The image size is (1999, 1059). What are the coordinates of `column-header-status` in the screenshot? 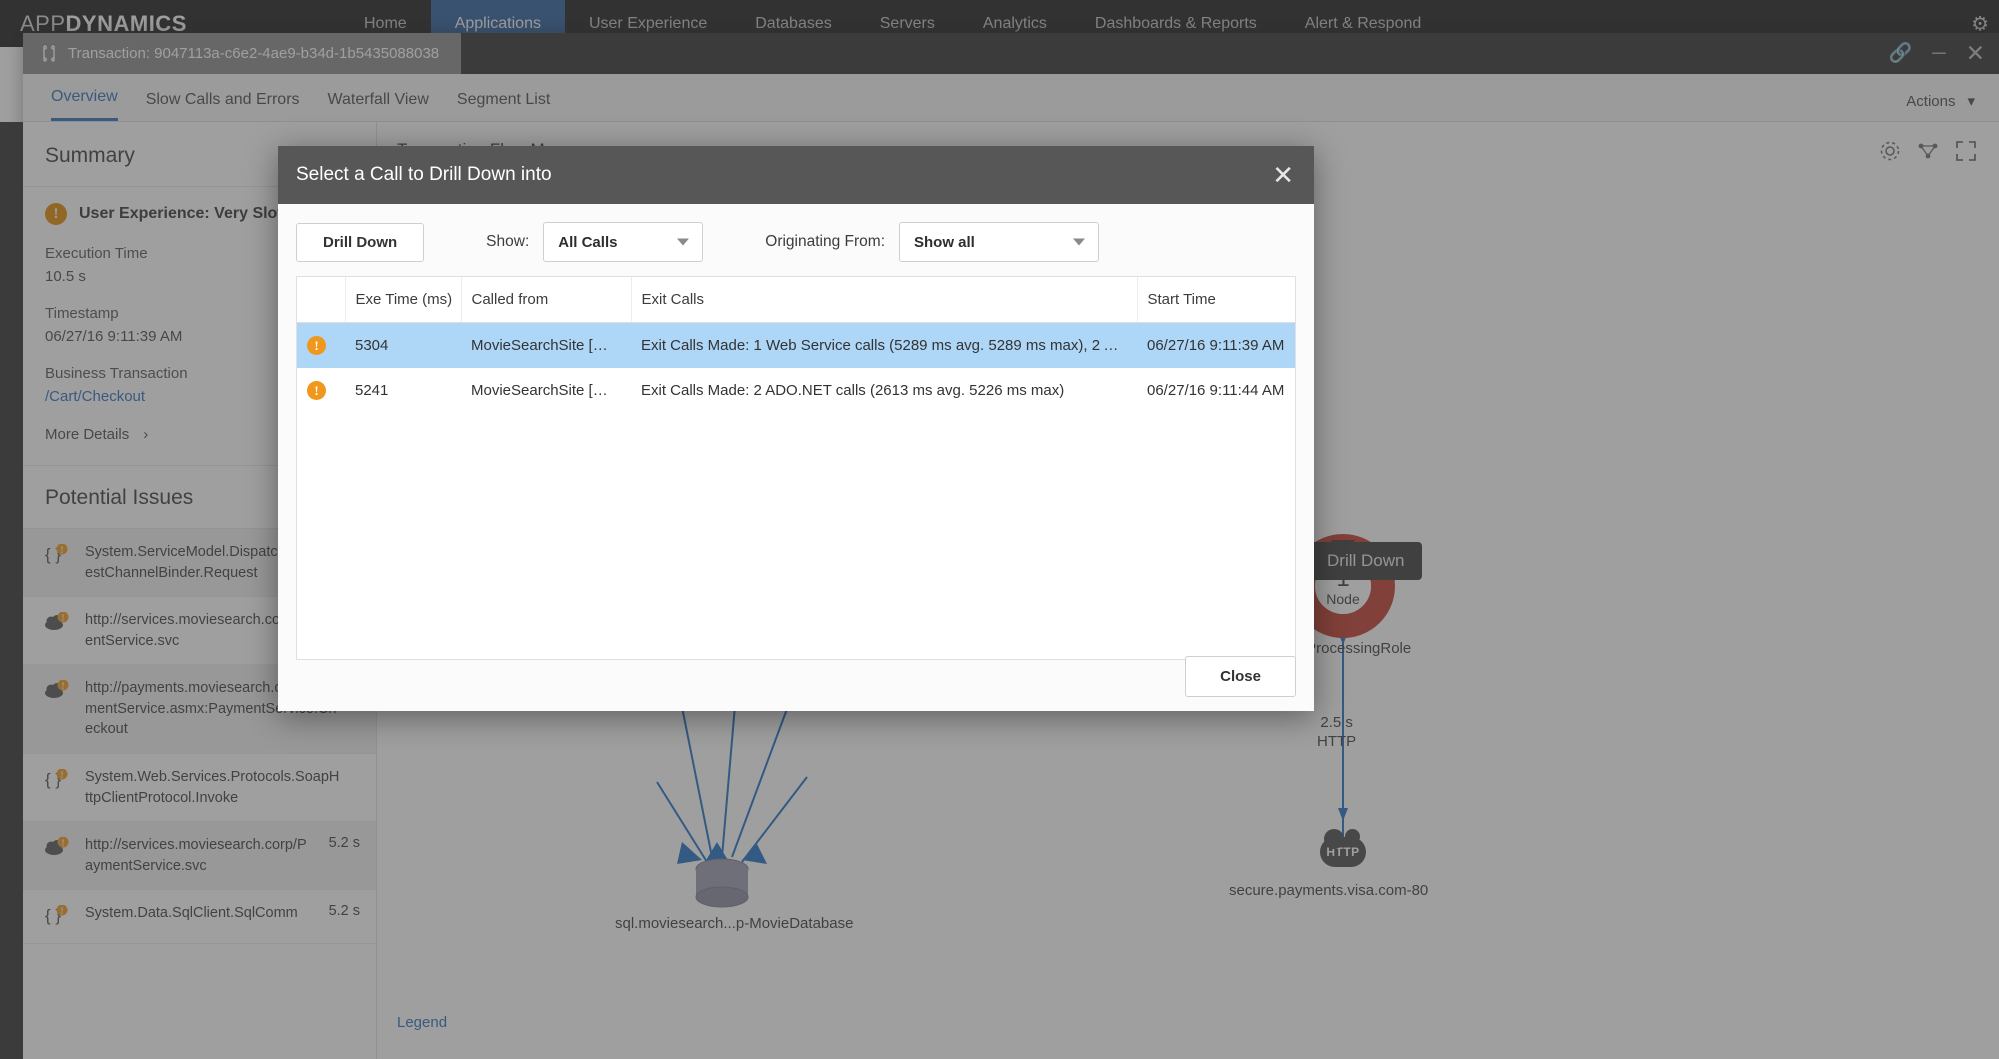 It's located at (321, 300).